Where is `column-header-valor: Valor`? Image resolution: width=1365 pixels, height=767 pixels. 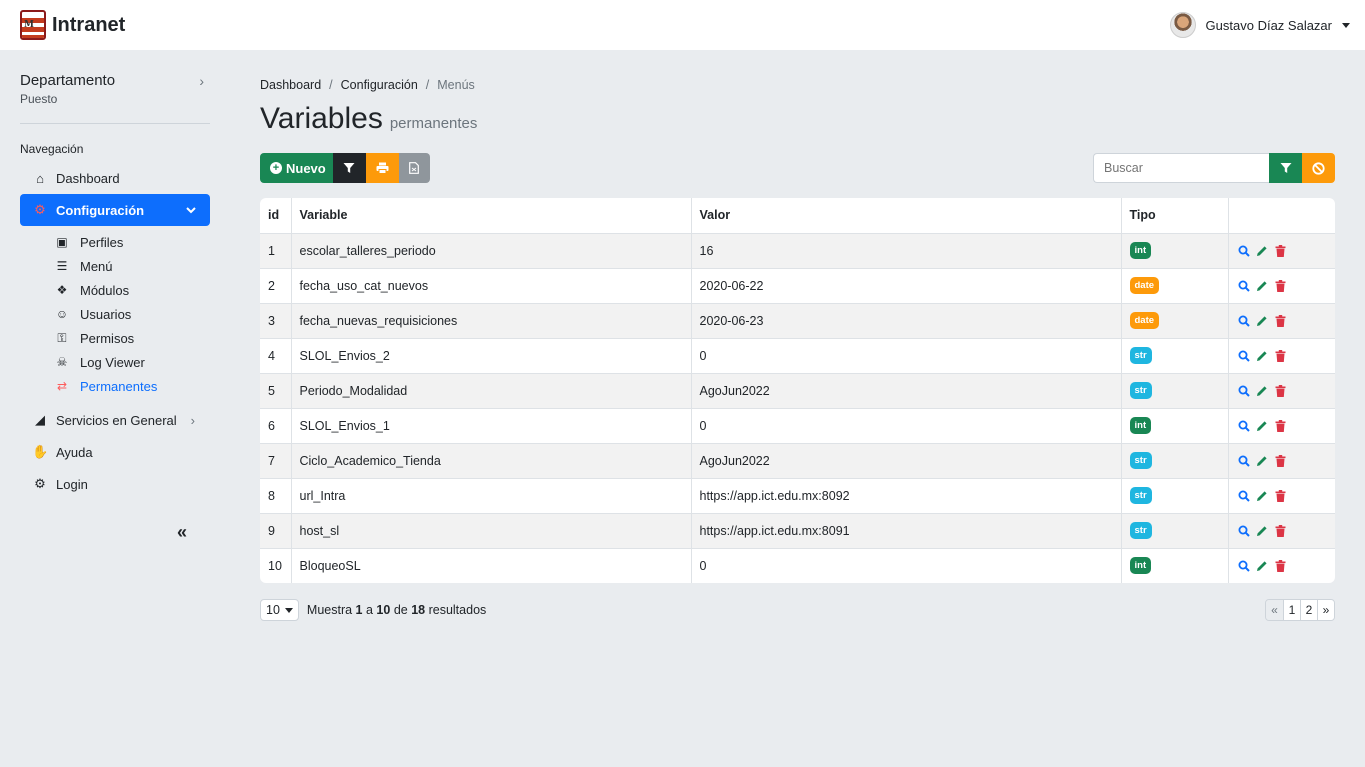
column-header-valor: Valor is located at coordinates (906, 216).